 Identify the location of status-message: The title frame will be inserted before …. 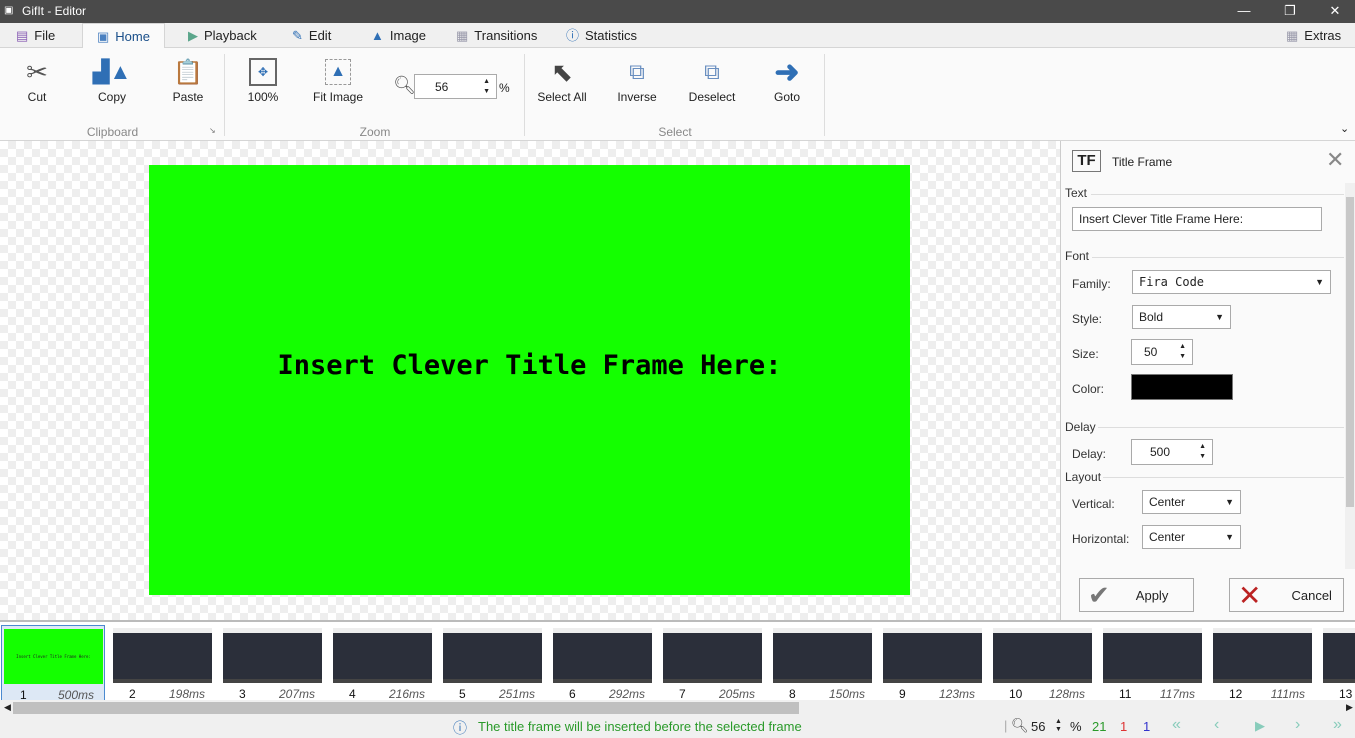
(640, 726).